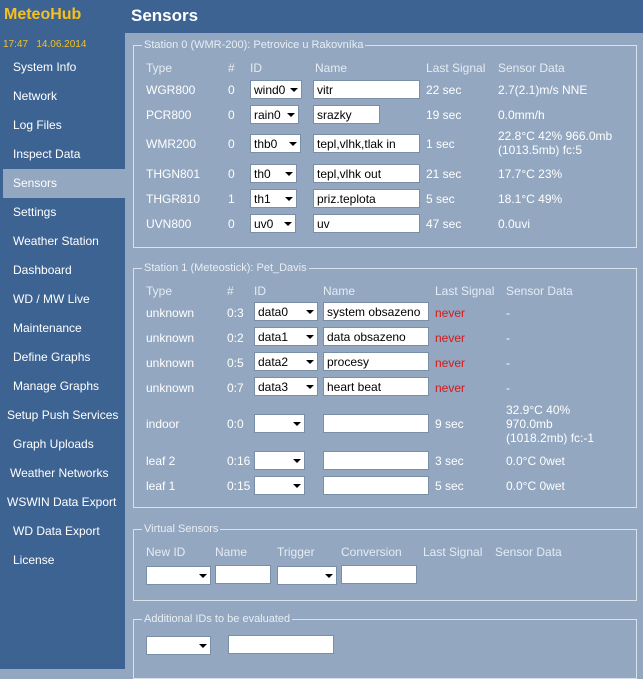 The image size is (643, 679). What do you see at coordinates (273, 223) in the screenshot?
I see `station0-row-id-select: uv0` at bounding box center [273, 223].